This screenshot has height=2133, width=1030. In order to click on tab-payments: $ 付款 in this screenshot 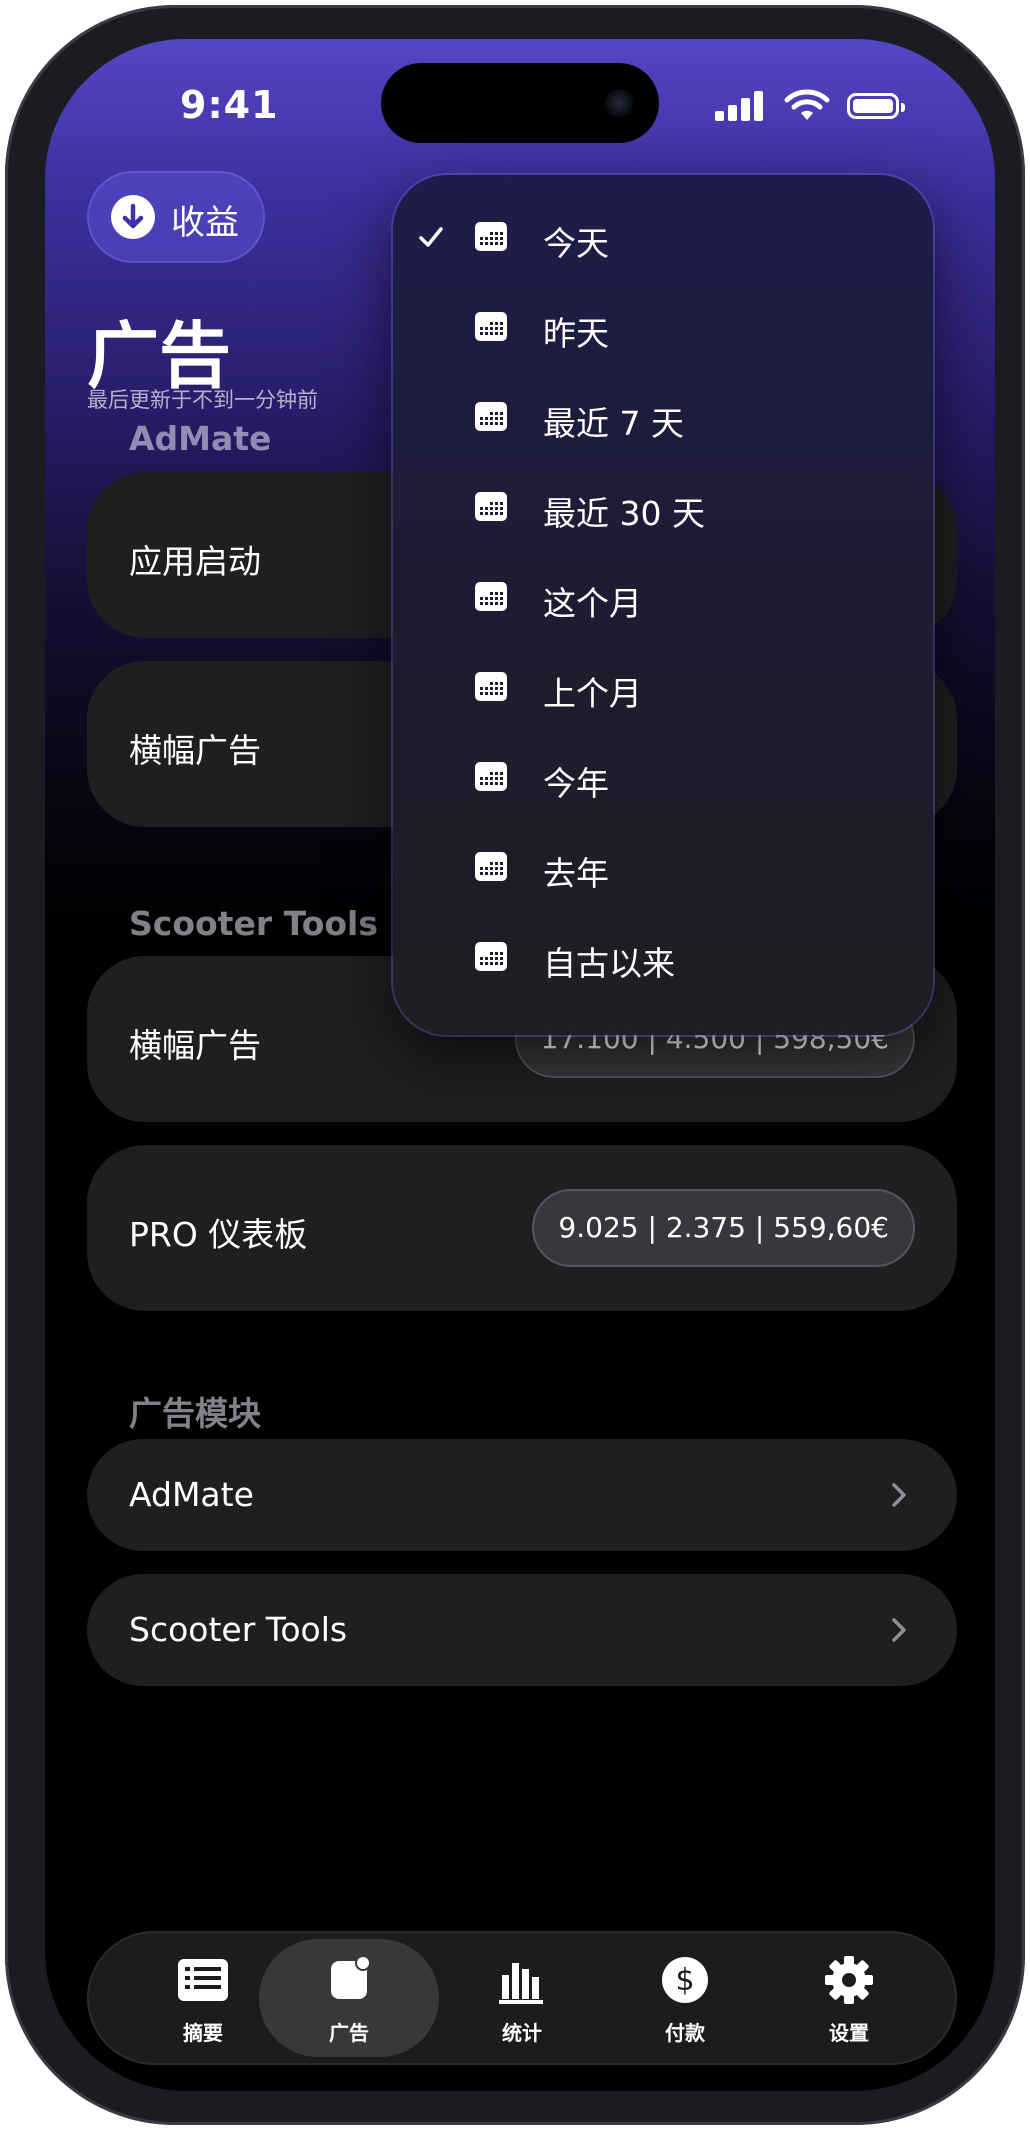, I will do `click(685, 1998)`.